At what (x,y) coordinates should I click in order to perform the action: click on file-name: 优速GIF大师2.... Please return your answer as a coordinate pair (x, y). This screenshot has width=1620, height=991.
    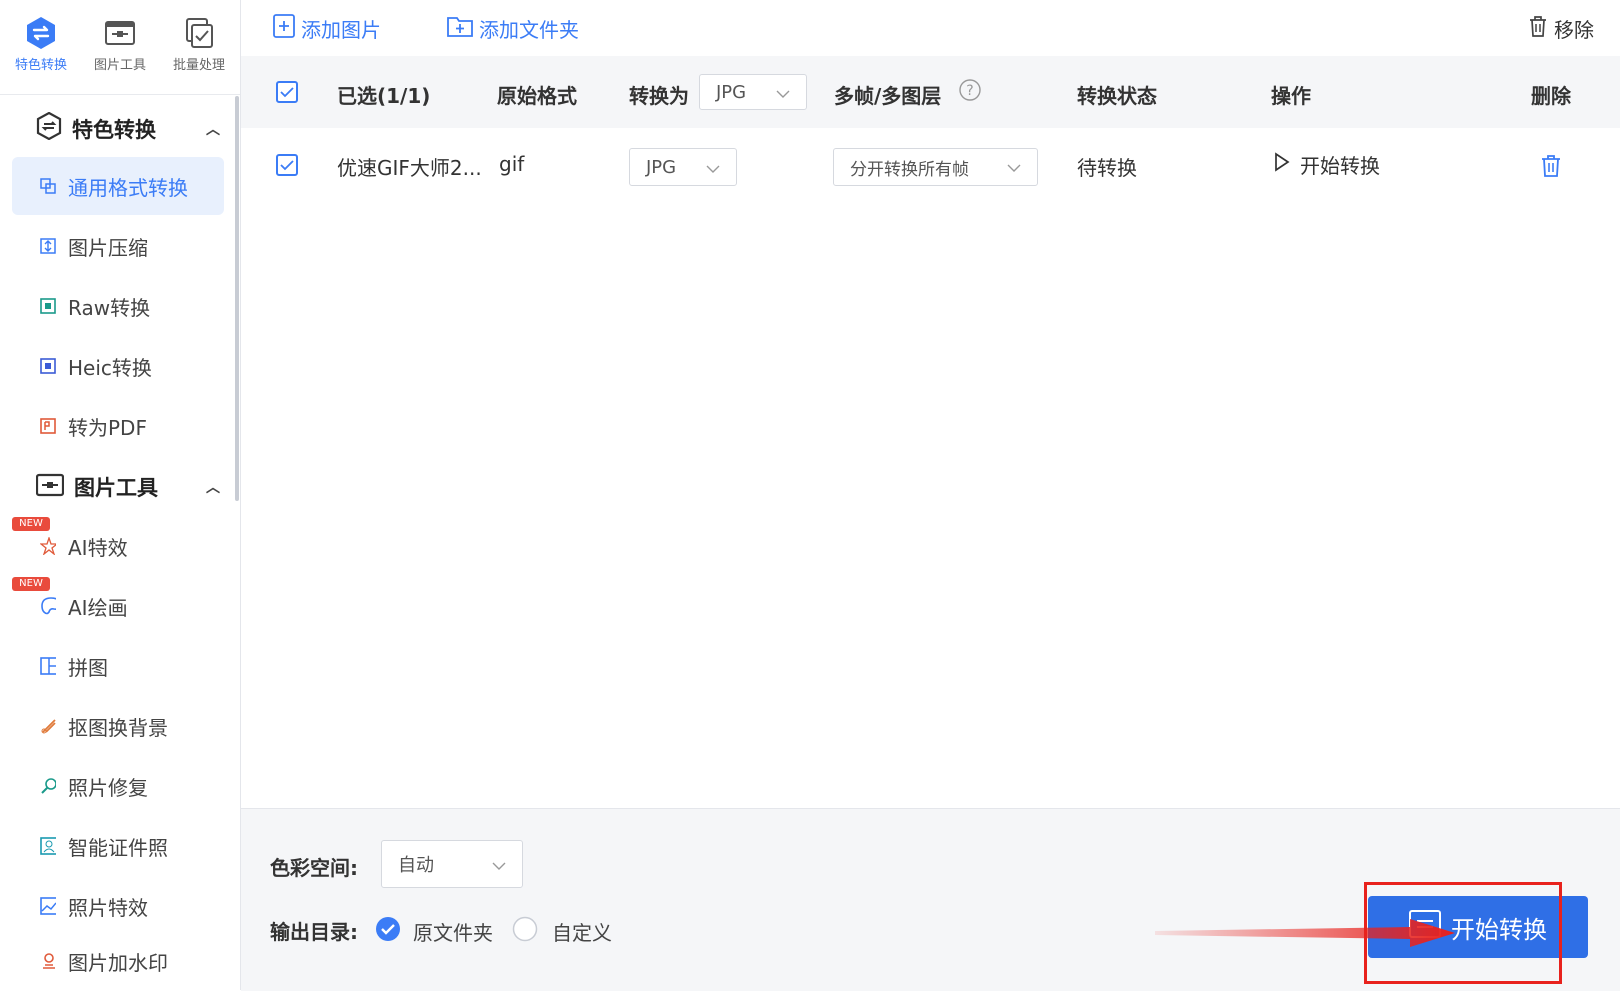
    Looking at the image, I should click on (409, 168).